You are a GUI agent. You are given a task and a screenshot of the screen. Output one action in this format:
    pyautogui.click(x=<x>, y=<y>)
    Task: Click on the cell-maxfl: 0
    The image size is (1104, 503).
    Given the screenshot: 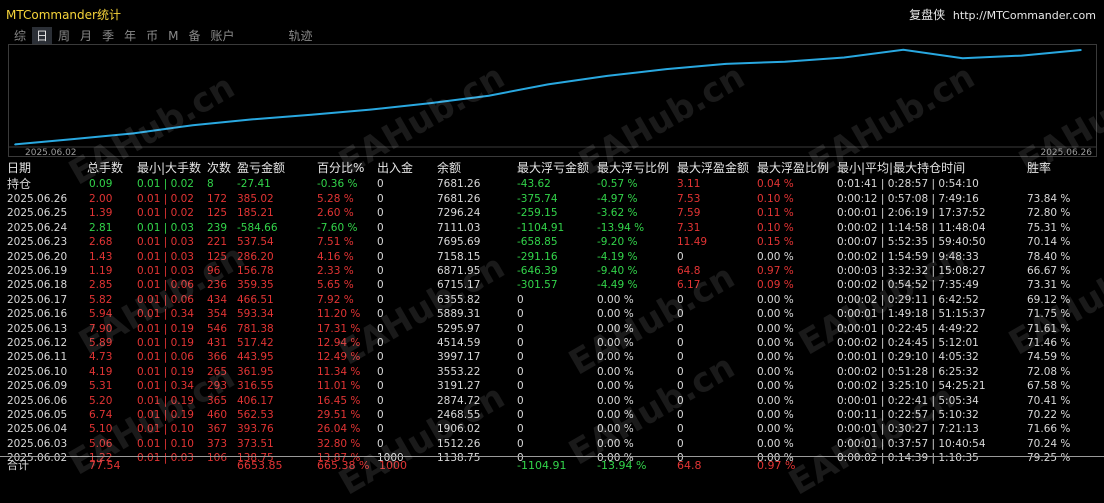 What is the action you would take?
    pyautogui.click(x=520, y=429)
    